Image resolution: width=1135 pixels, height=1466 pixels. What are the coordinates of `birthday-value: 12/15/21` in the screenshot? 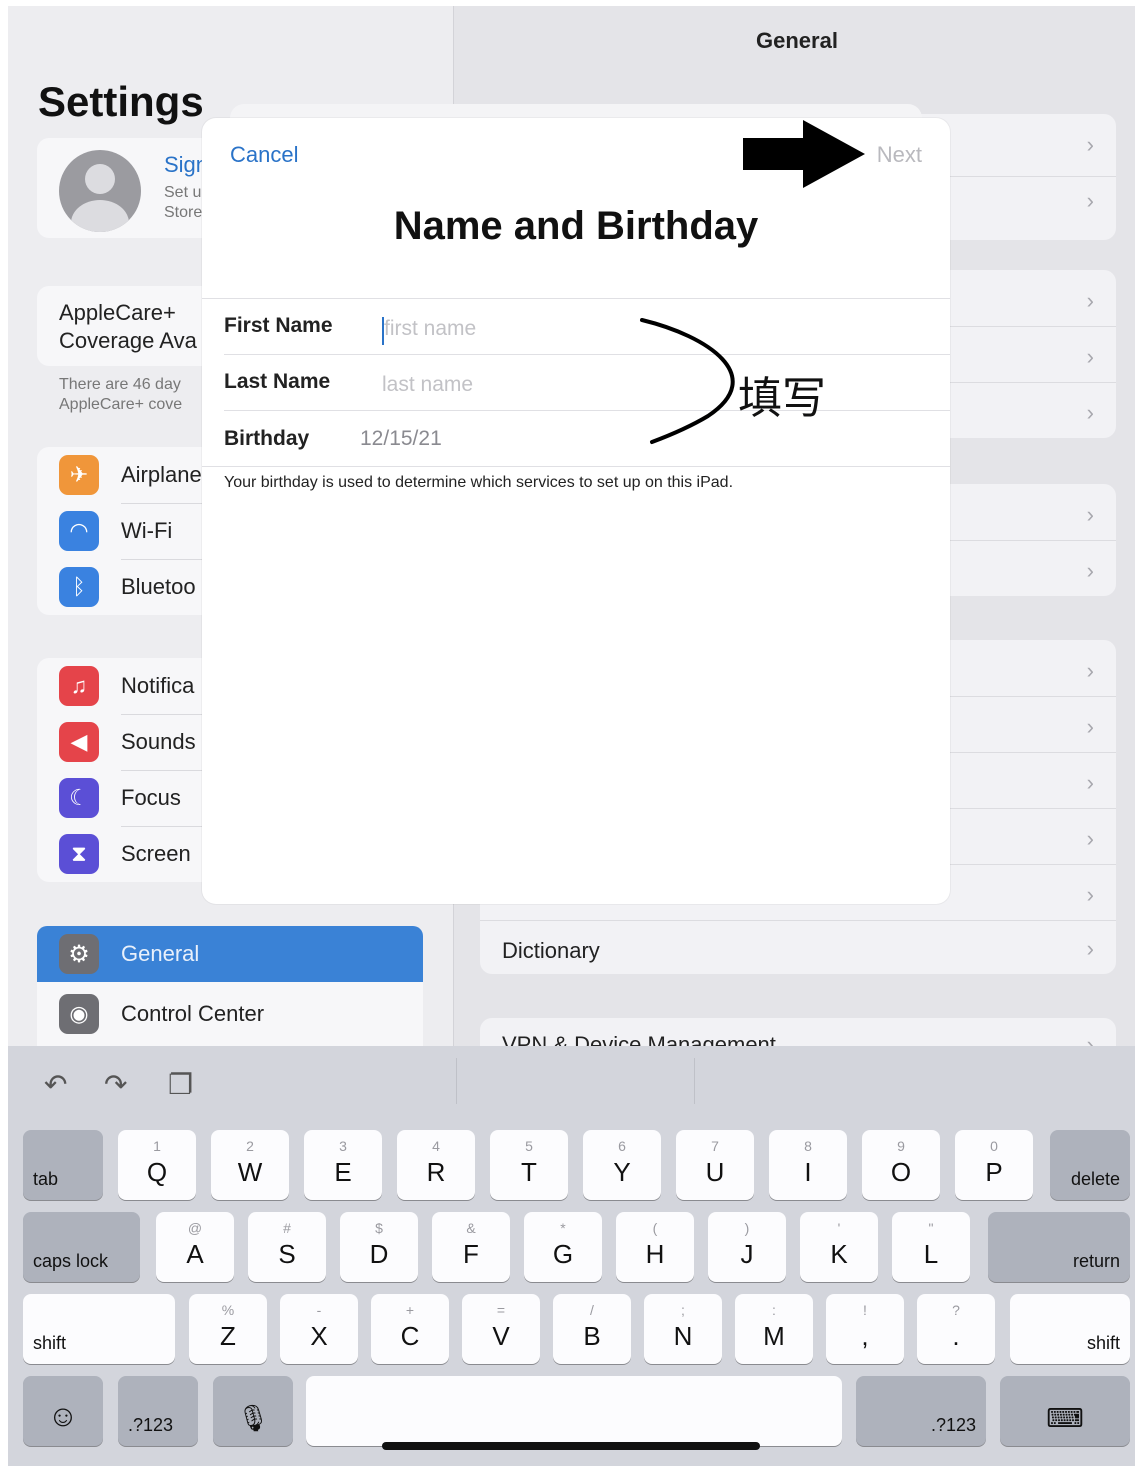 It's located at (401, 439).